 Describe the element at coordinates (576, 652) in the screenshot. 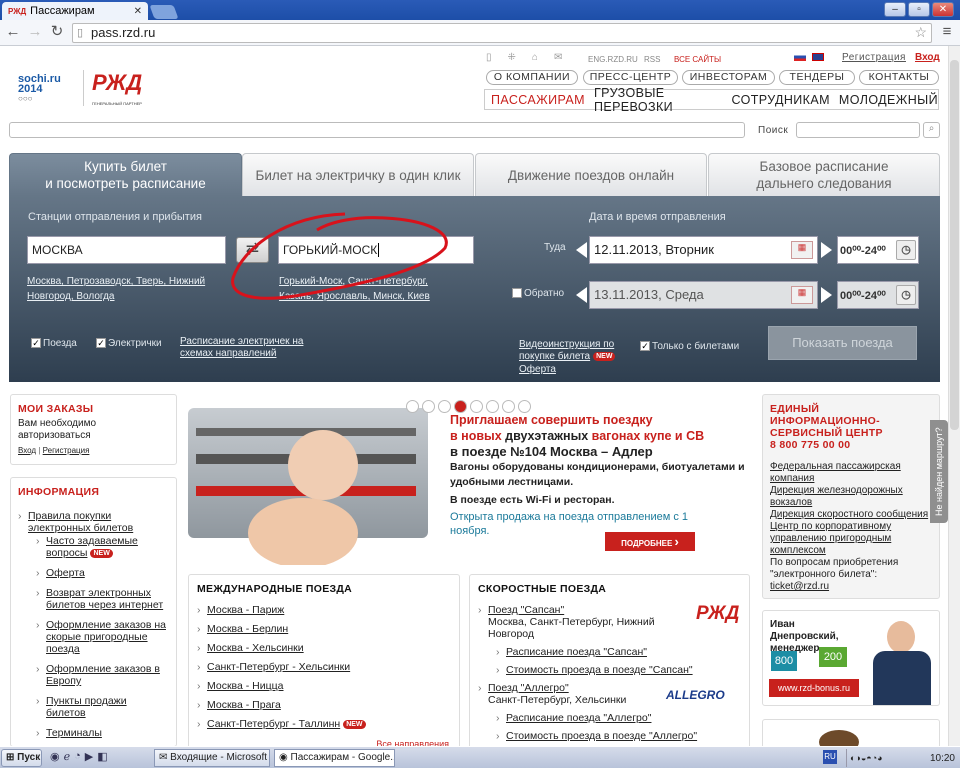

I see `sapsan-schedule-link: Расписание поезда "Сапсан"` at that location.